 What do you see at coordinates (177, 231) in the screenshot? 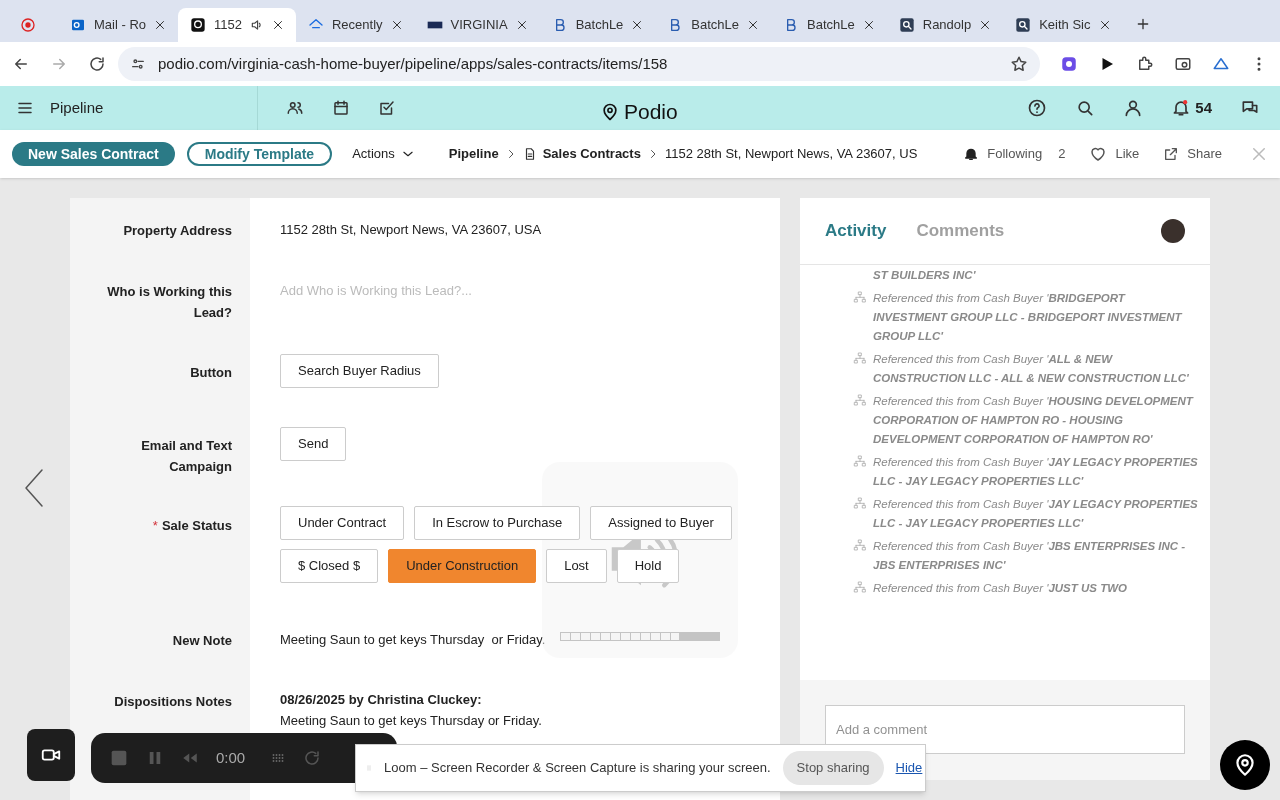
I see `field-label: Property Address` at bounding box center [177, 231].